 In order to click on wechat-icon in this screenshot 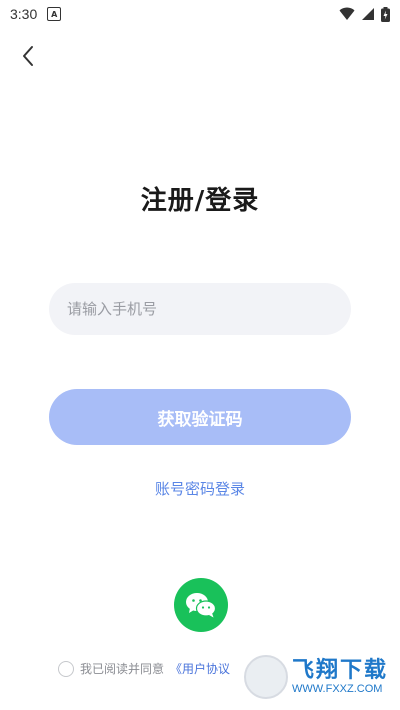, I will do `click(201, 605)`.